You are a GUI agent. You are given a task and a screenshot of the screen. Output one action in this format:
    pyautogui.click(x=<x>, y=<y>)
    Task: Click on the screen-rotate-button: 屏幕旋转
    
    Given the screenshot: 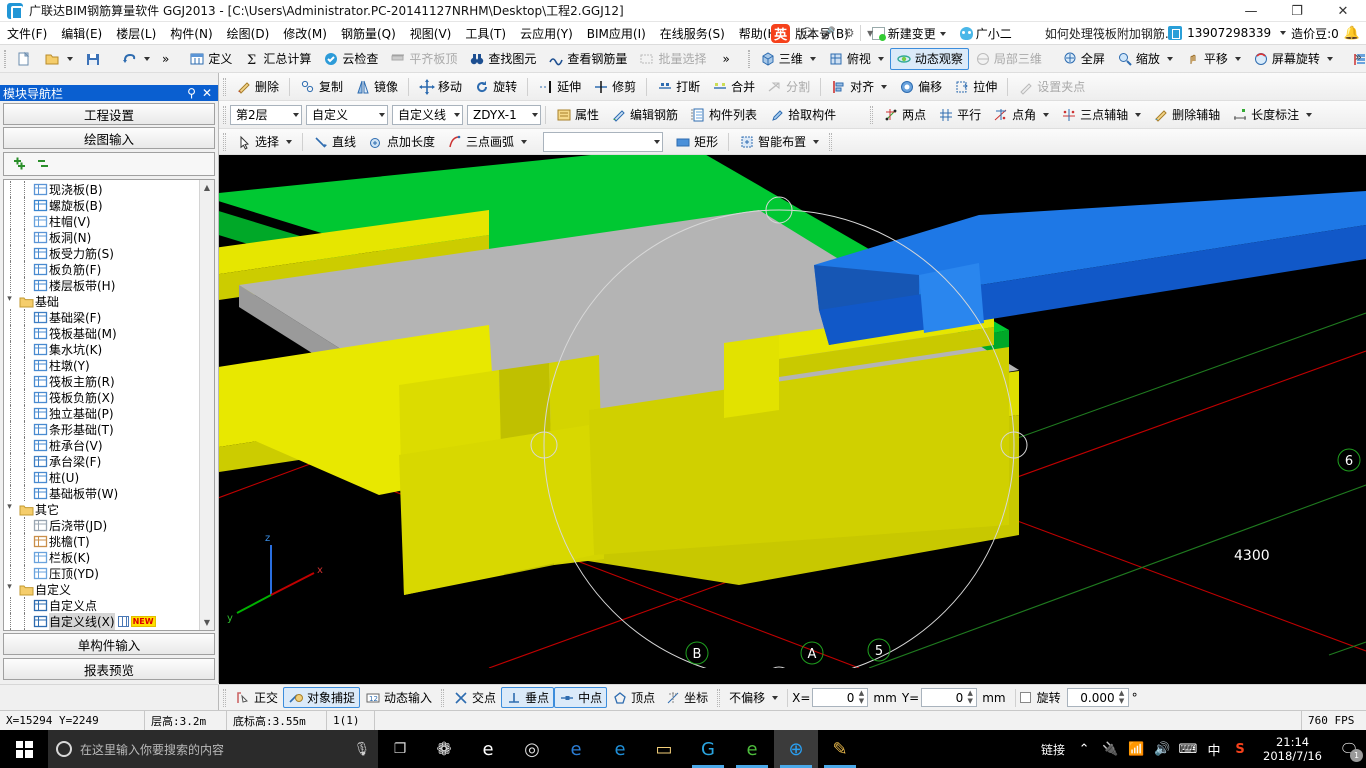 What is the action you would take?
    pyautogui.click(x=1293, y=59)
    